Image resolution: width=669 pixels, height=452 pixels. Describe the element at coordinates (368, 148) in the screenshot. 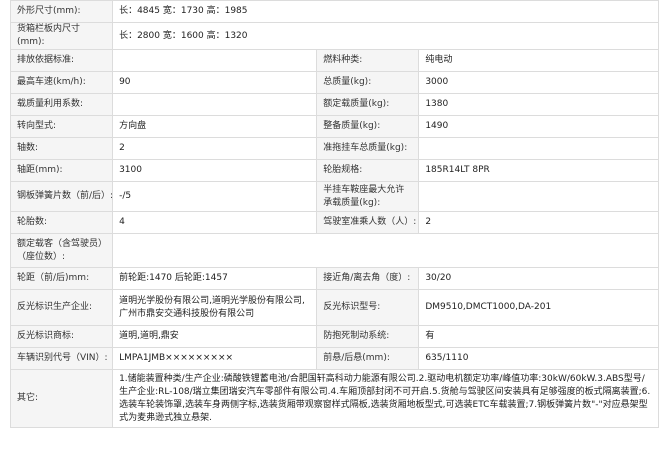

I see `spec-label: 准拖挂车总质量(kg):` at that location.